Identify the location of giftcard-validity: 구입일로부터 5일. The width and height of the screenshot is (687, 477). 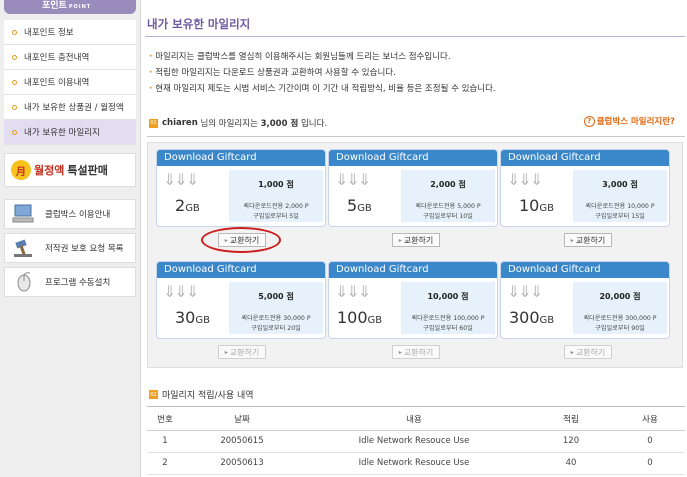
(276, 216).